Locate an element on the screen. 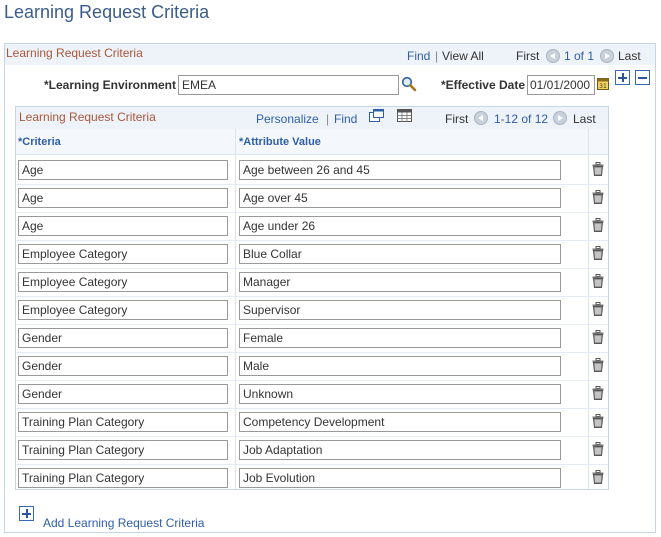  attribute-value-input: Job Adaptation is located at coordinates (400, 450).